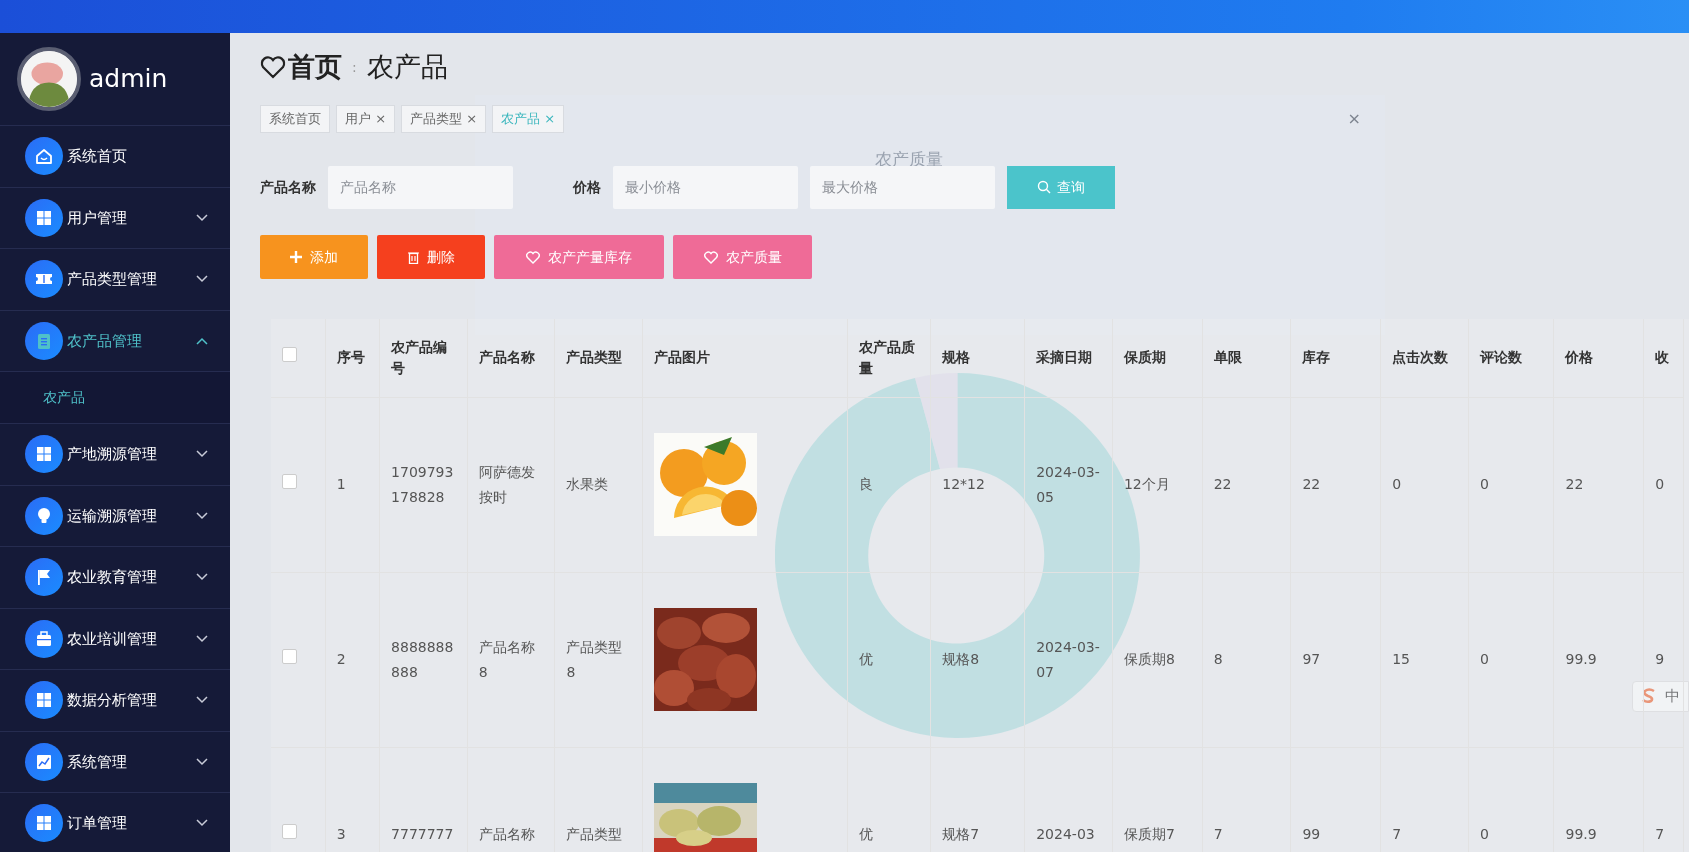 The height and width of the screenshot is (852, 1689). Describe the element at coordinates (296, 257) in the screenshot. I see `plus-icon` at that location.